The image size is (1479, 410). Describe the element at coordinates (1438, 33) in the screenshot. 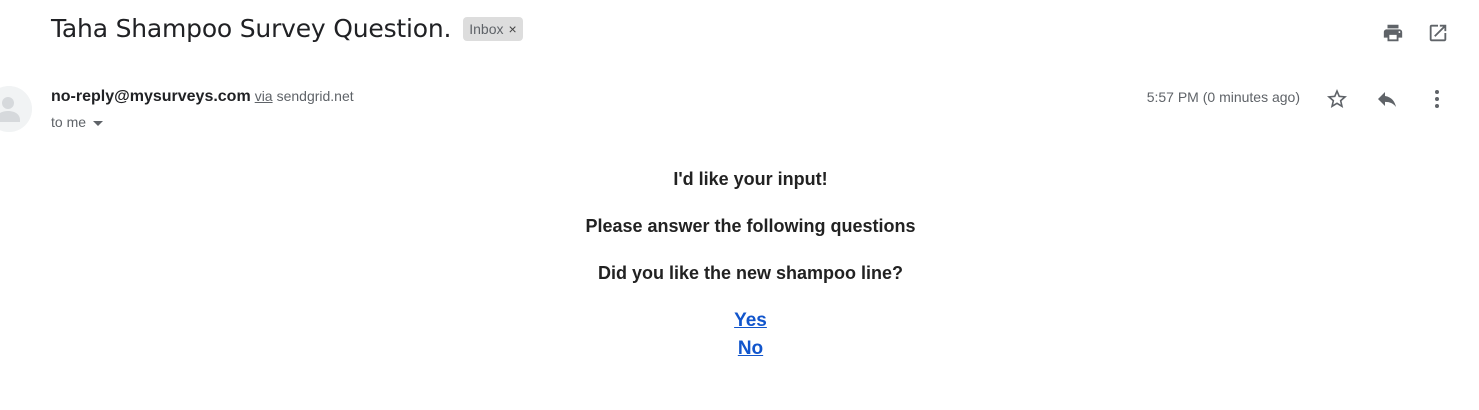

I see `open-in-new-window-icon` at that location.